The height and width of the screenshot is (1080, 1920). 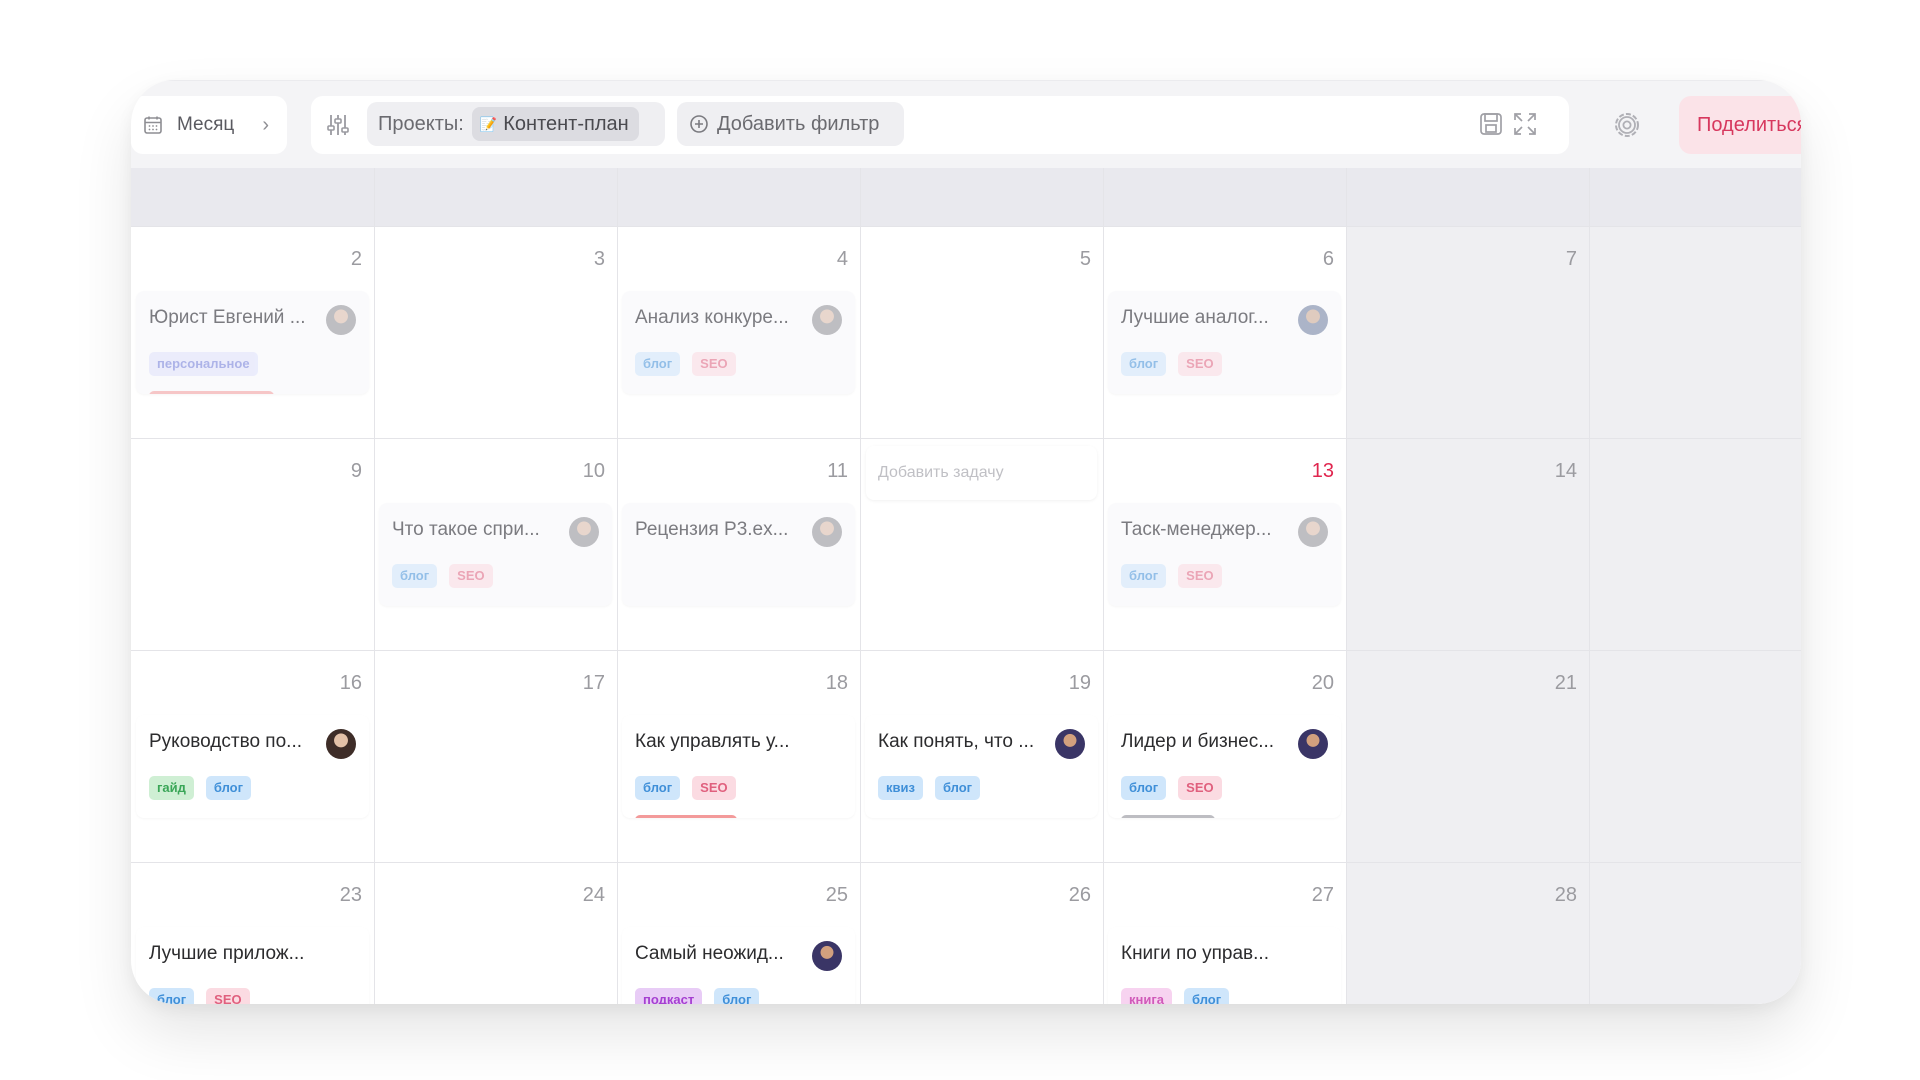 What do you see at coordinates (981, 544) in the screenshot?
I see `day-cell: Добавить задачу` at bounding box center [981, 544].